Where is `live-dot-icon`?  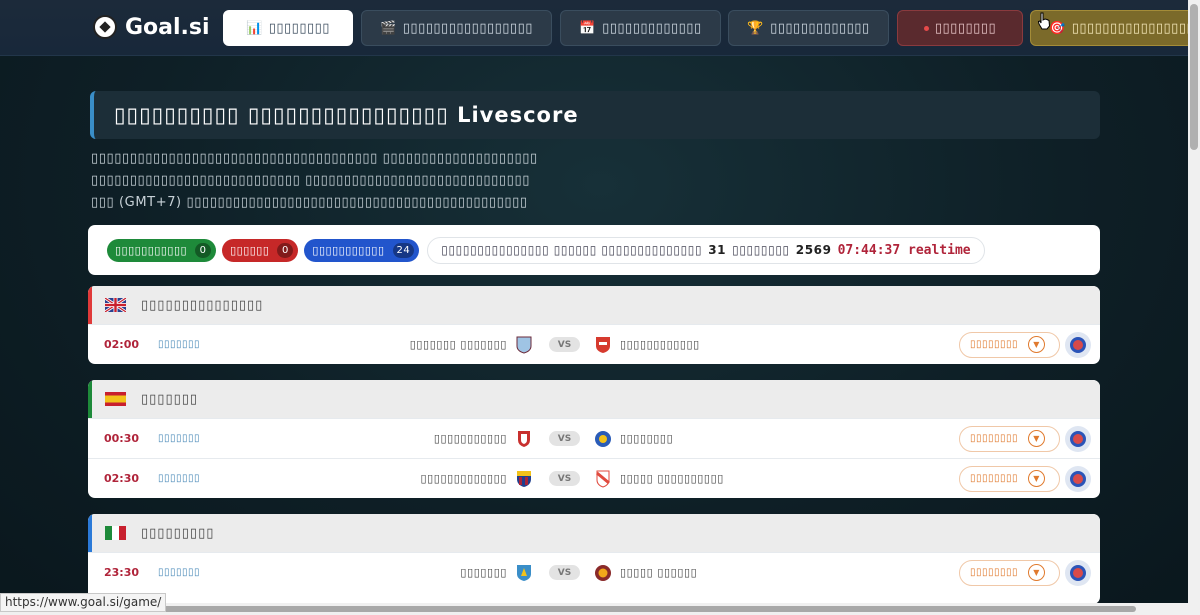
live-dot-icon is located at coordinates (926, 28).